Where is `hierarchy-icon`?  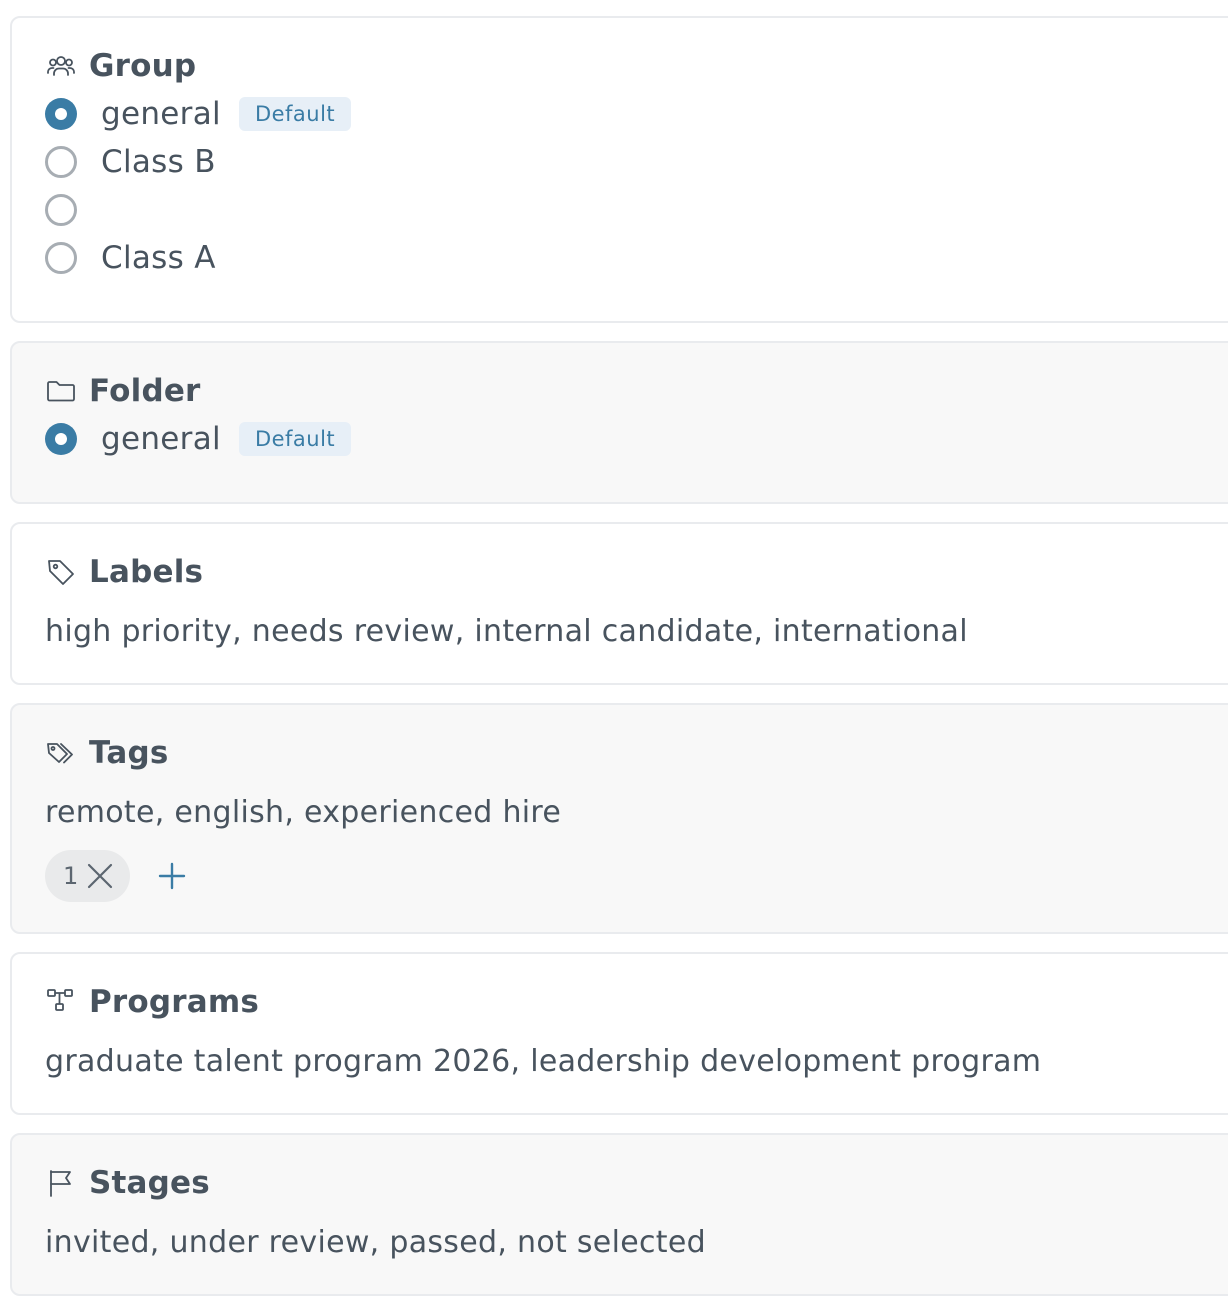 hierarchy-icon is located at coordinates (61, 1002).